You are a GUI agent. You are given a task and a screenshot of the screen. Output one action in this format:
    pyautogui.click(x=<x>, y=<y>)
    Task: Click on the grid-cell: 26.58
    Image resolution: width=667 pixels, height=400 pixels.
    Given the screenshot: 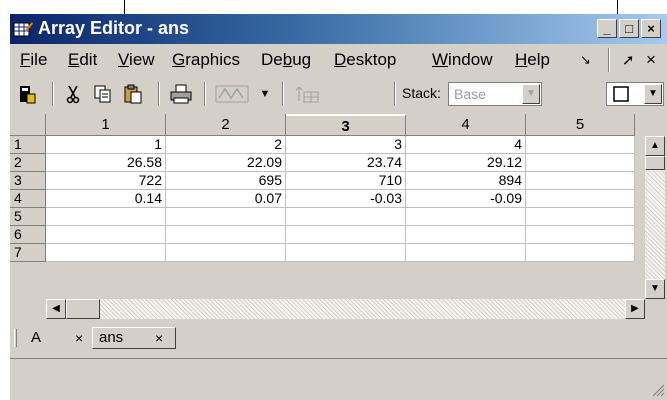 What is the action you would take?
    pyautogui.click(x=106, y=163)
    